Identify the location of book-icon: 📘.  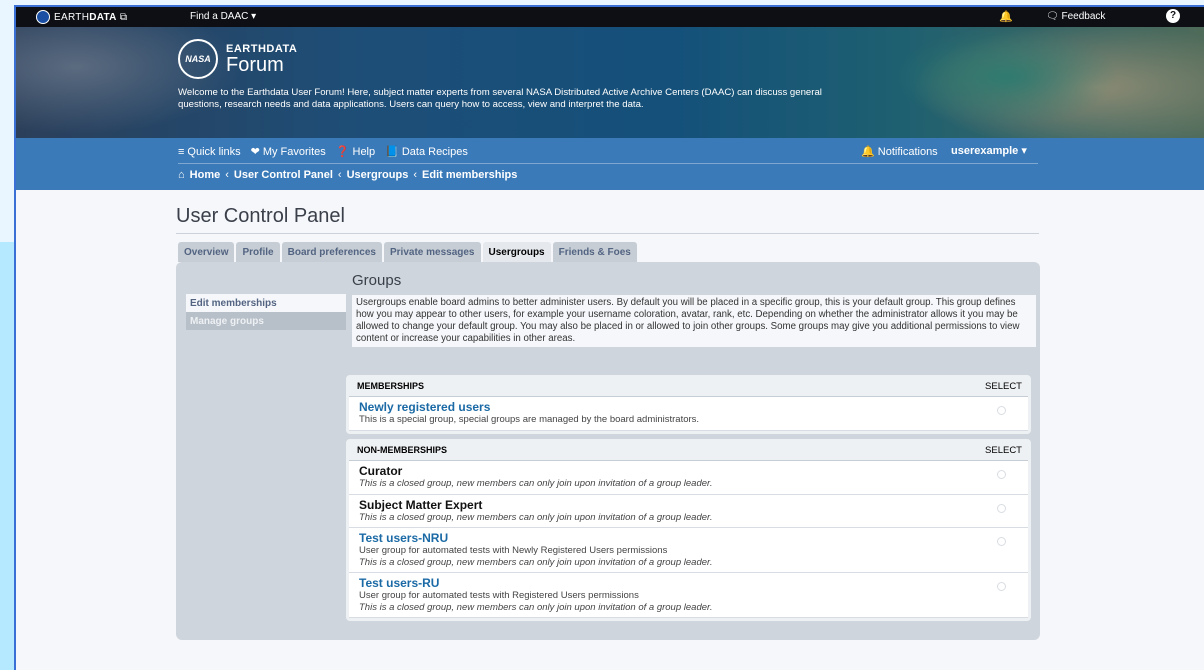
(392, 152).